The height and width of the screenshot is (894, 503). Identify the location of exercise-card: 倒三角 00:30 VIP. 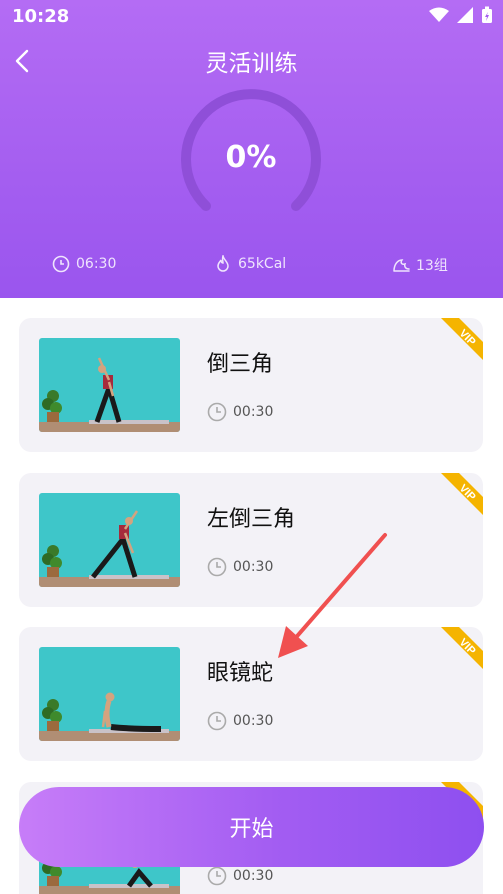
(251, 385).